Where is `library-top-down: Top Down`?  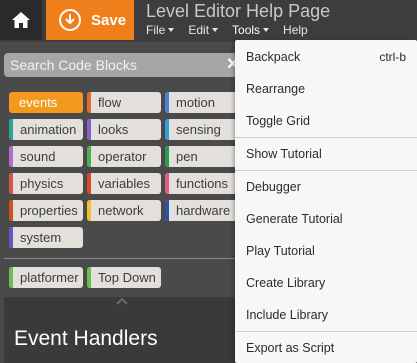
library-top-down: Top Down is located at coordinates (124, 277).